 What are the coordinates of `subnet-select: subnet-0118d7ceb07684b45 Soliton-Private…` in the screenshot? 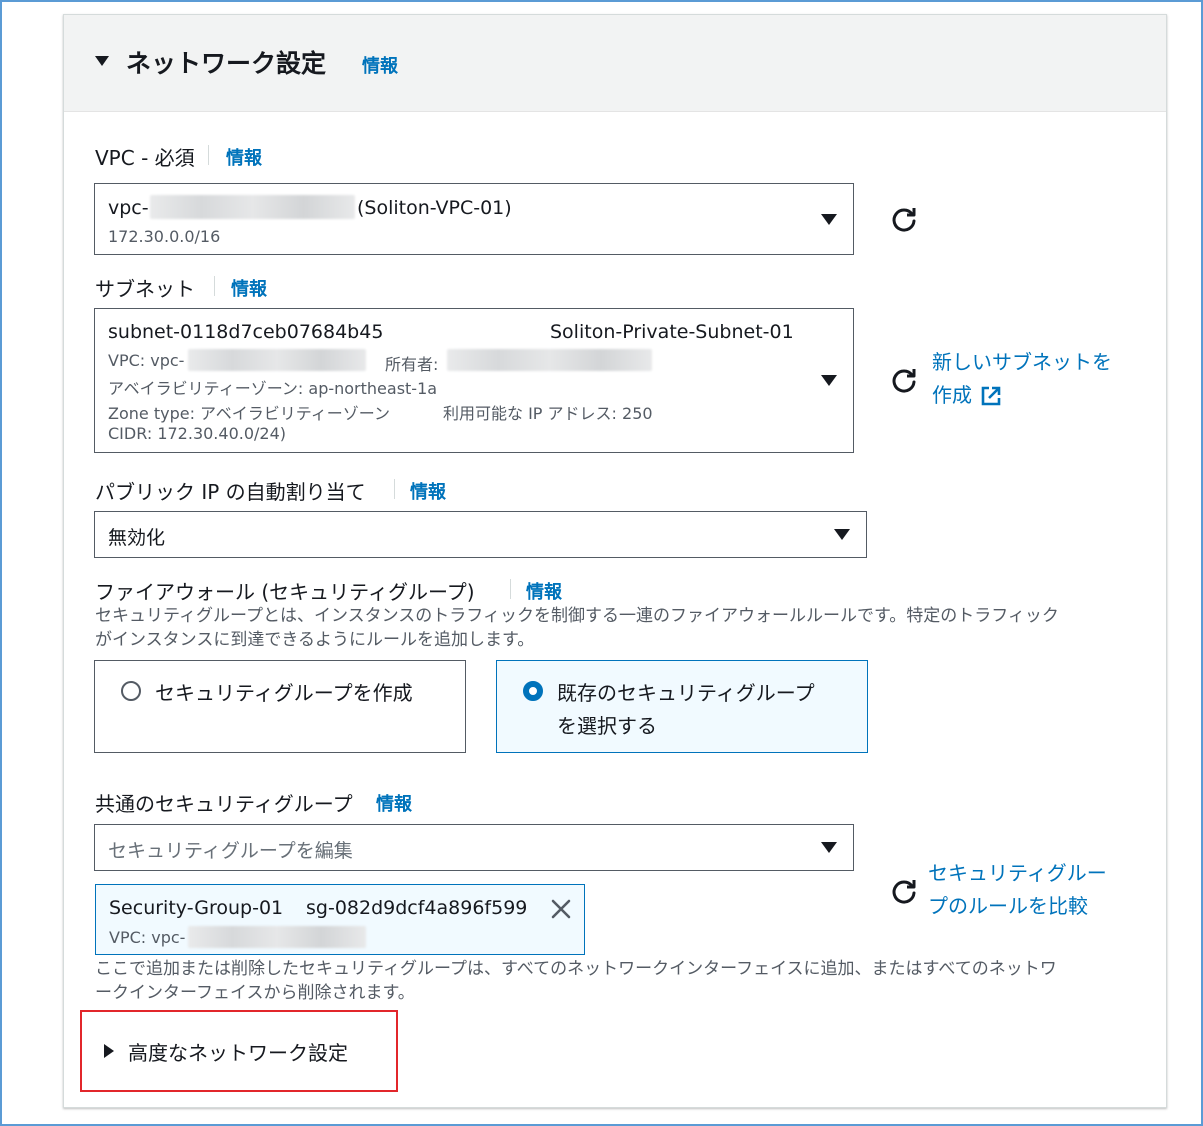 It's located at (474, 380).